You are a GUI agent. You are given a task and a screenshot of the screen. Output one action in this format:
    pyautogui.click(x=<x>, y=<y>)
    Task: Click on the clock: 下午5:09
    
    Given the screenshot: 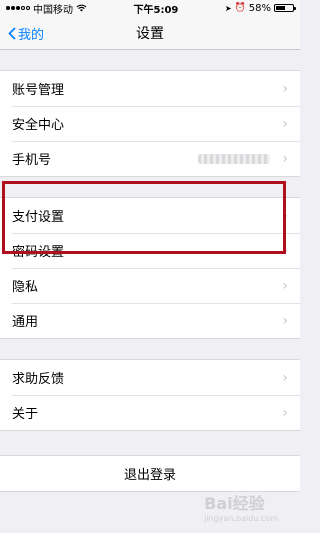 What is the action you would take?
    pyautogui.click(x=156, y=10)
    